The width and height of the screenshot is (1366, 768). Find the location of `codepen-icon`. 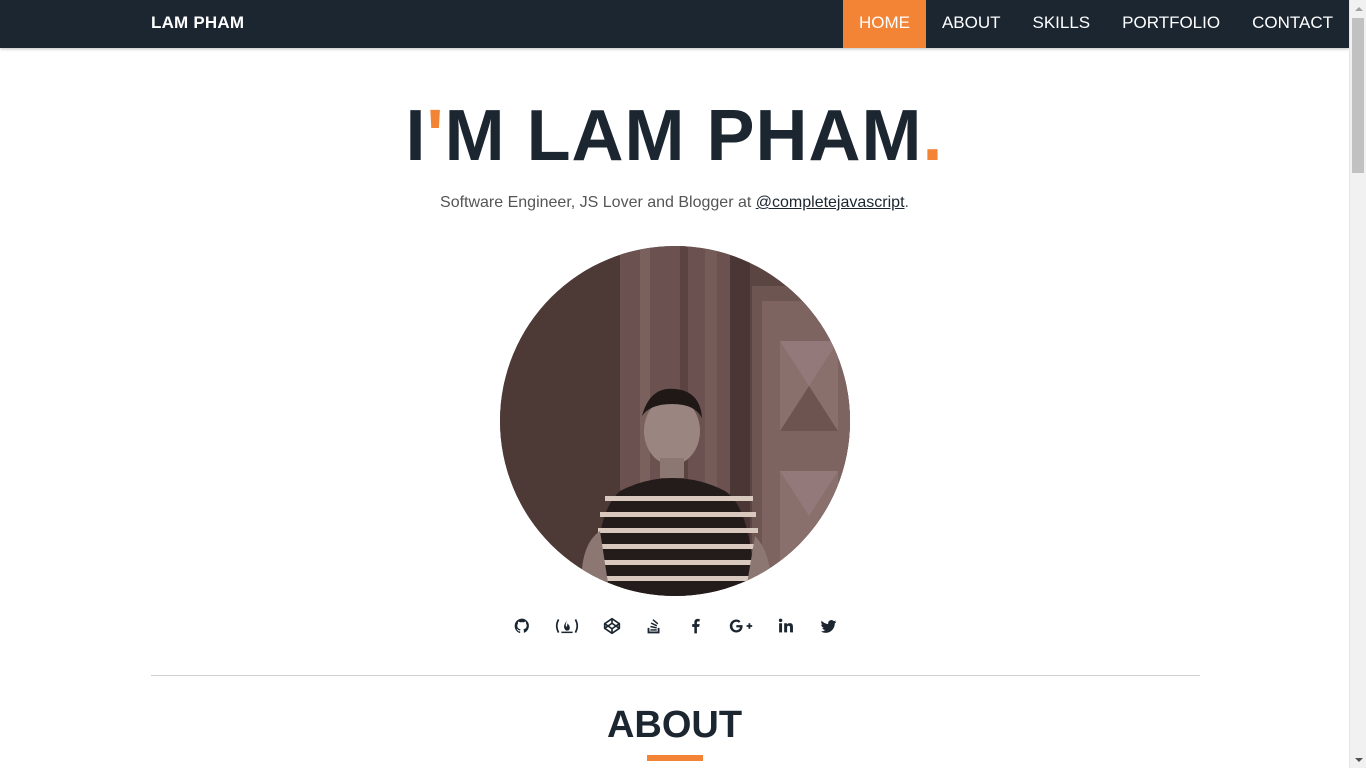

codepen-icon is located at coordinates (612, 626).